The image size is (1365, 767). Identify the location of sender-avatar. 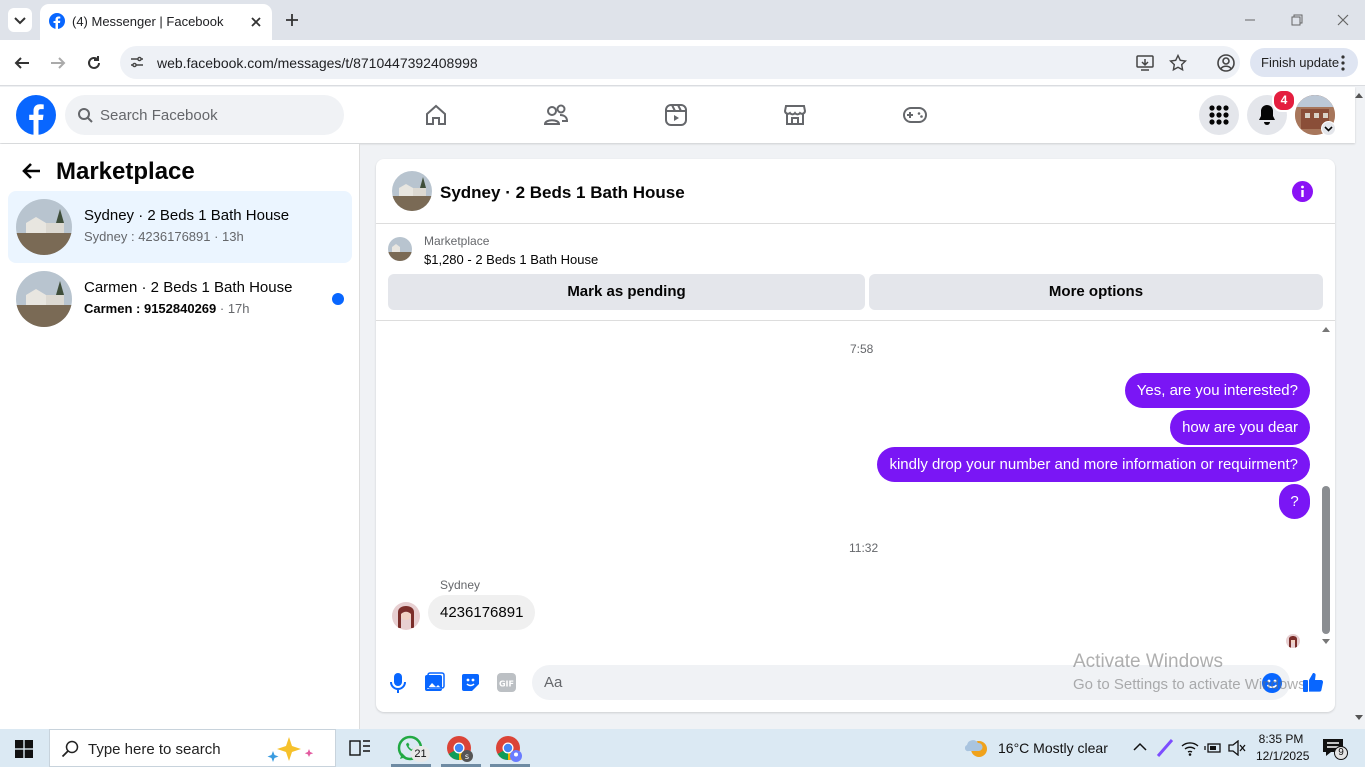
(406, 616).